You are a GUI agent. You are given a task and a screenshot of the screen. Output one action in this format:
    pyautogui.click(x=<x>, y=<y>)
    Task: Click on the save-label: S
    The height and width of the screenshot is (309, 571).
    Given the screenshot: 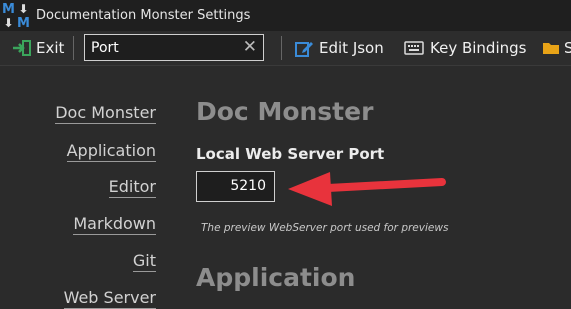 What is the action you would take?
    pyautogui.click(x=567, y=48)
    